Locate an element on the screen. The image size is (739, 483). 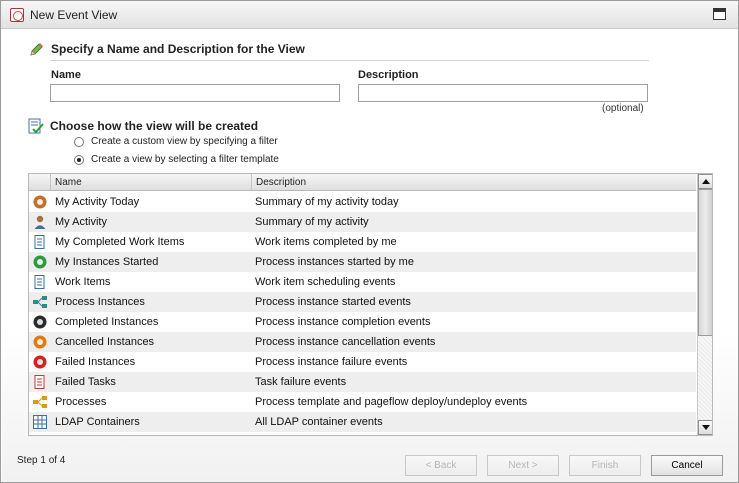
row-name: Work Items is located at coordinates (83, 282).